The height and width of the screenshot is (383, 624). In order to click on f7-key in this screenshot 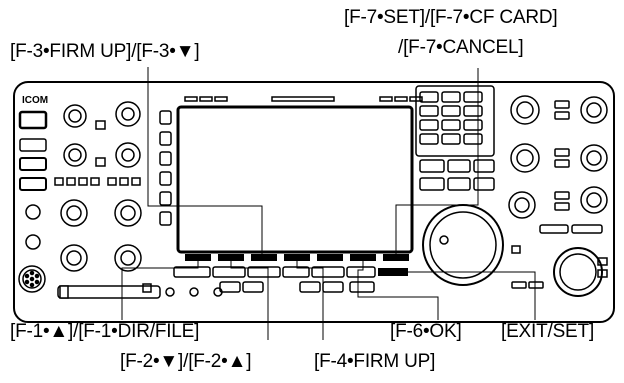, I will do `click(396, 257)`.